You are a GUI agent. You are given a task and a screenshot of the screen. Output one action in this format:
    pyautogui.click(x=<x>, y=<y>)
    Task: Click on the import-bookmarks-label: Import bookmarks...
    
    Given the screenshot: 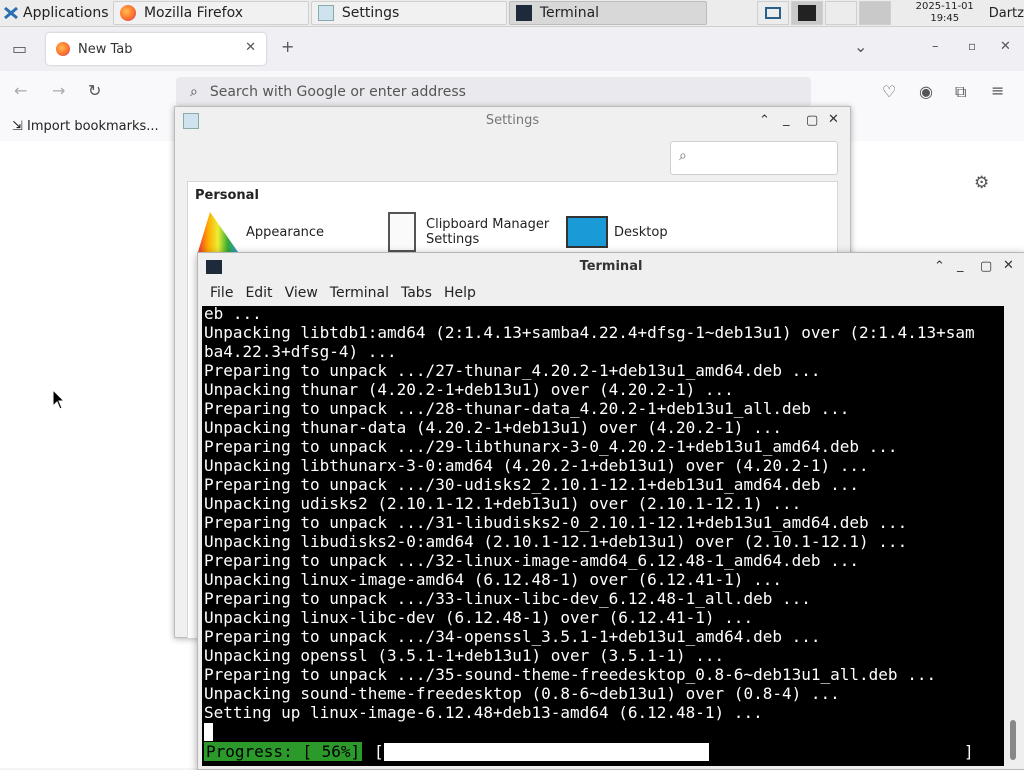 What is the action you would take?
    pyautogui.click(x=93, y=126)
    